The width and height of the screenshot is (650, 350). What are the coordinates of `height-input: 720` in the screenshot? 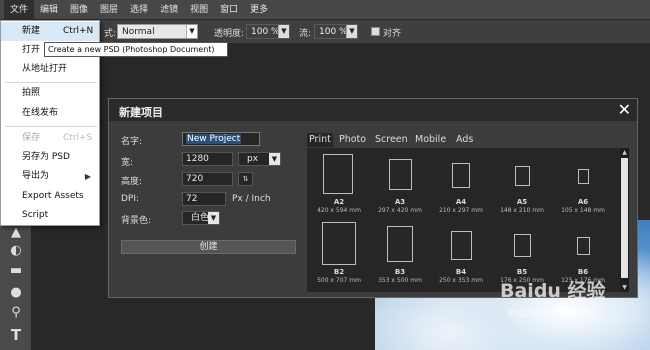 It's located at (207, 179).